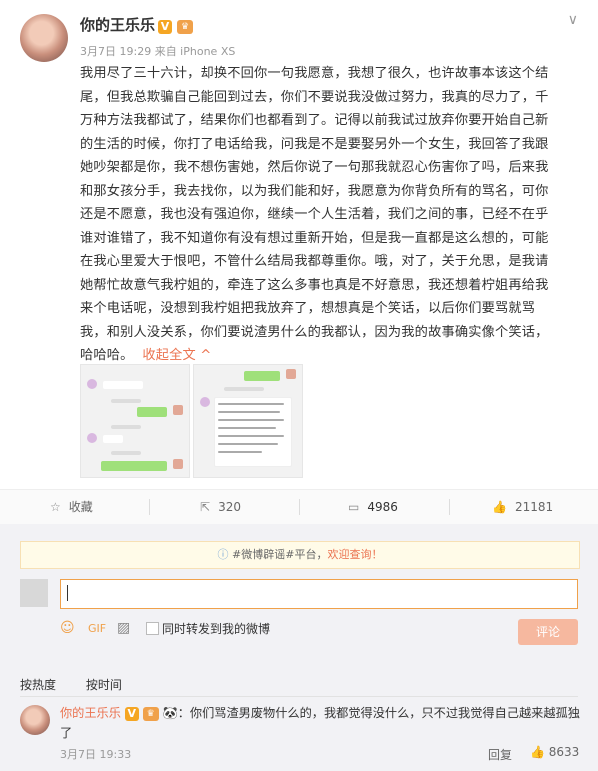 Image resolution: width=598 pixels, height=771 pixels. Describe the element at coordinates (170, 713) in the screenshot. I see `panda-icon: 🐼` at that location.